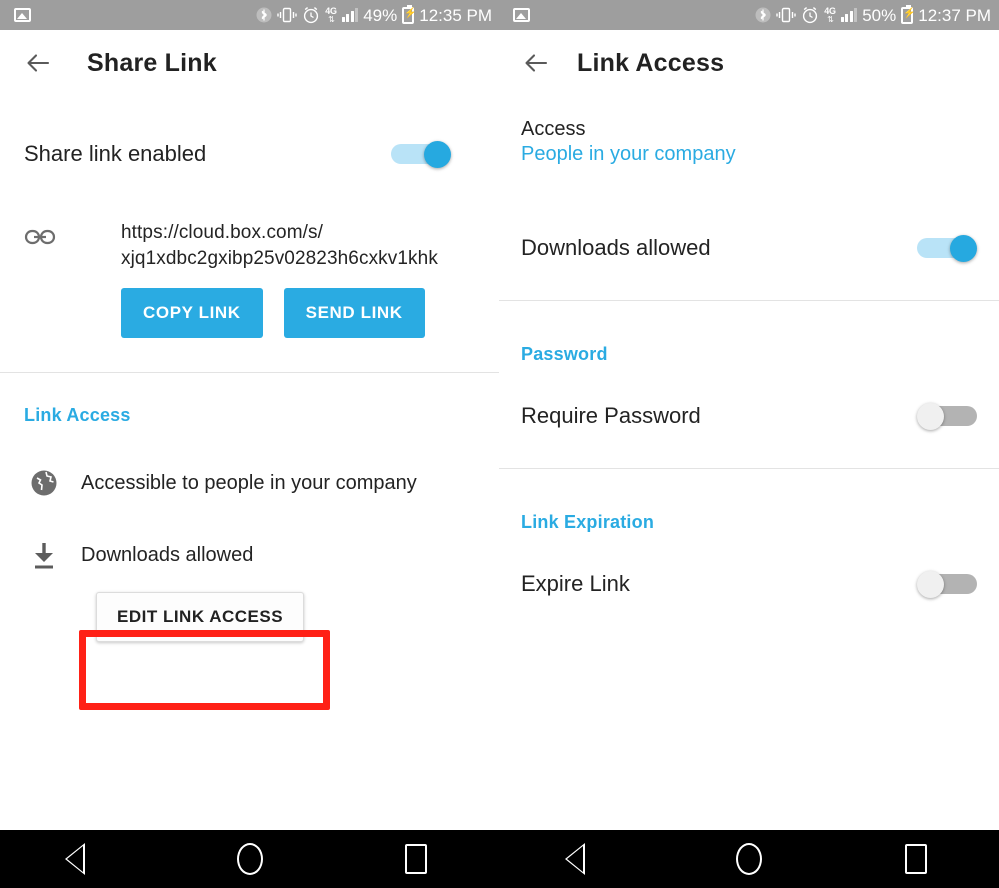 The width and height of the screenshot is (999, 888). I want to click on share-link-url-line-1: https://cloud.box.com/s/, so click(222, 232).